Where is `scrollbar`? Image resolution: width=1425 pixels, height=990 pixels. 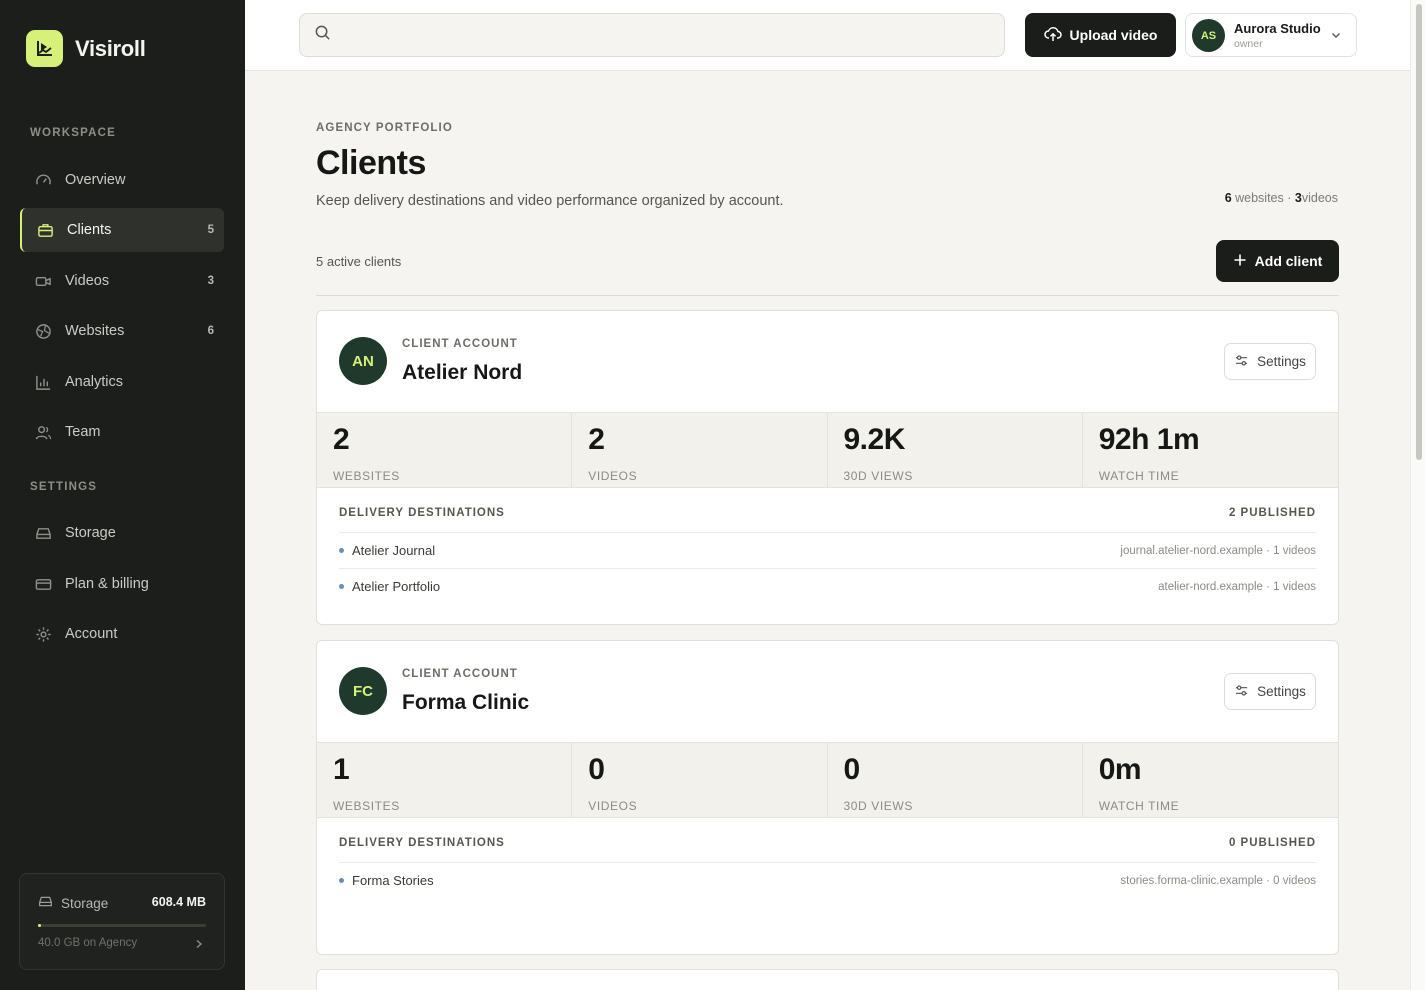
scrollbar is located at coordinates (1417, 495).